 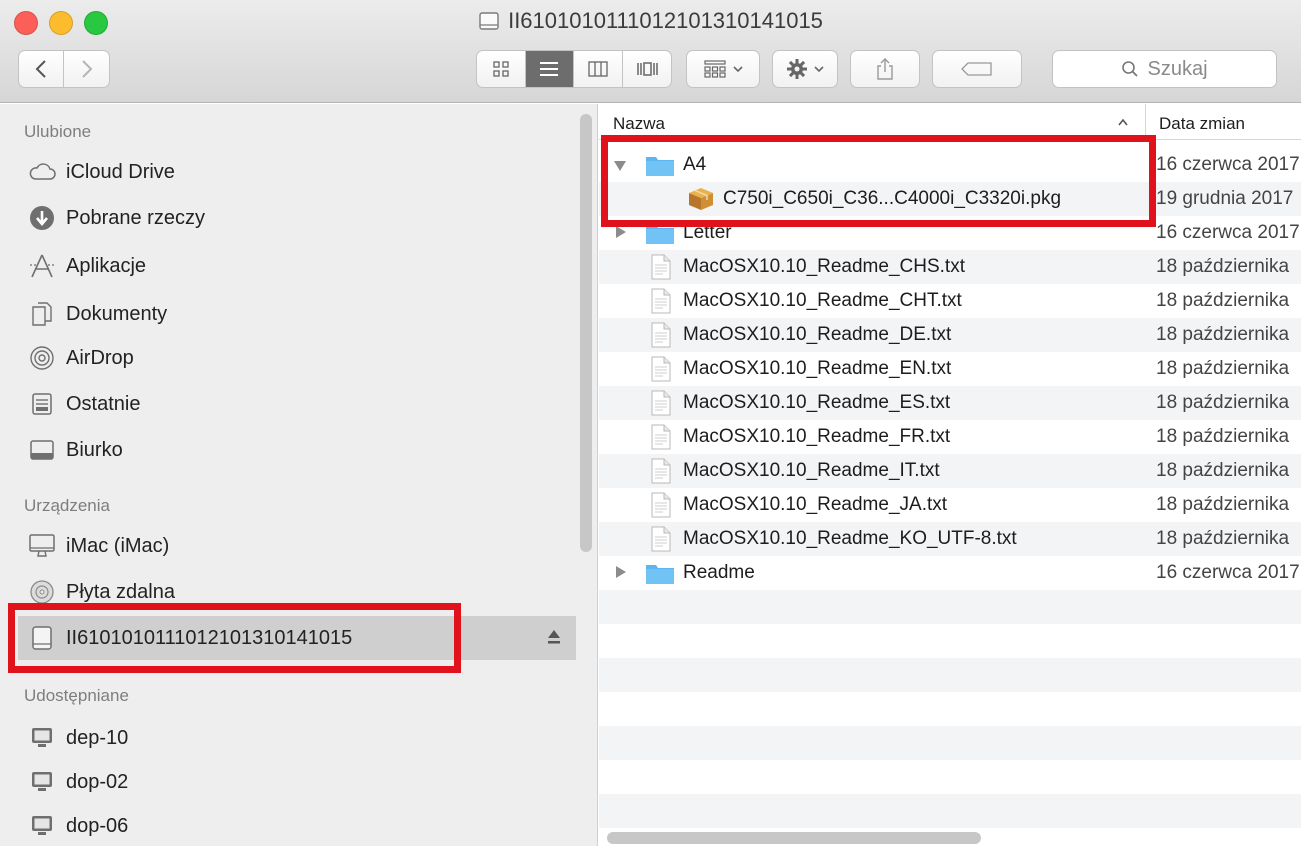 What do you see at coordinates (118, 545) in the screenshot?
I see `sidebar-item-label: iMac (iMac)` at bounding box center [118, 545].